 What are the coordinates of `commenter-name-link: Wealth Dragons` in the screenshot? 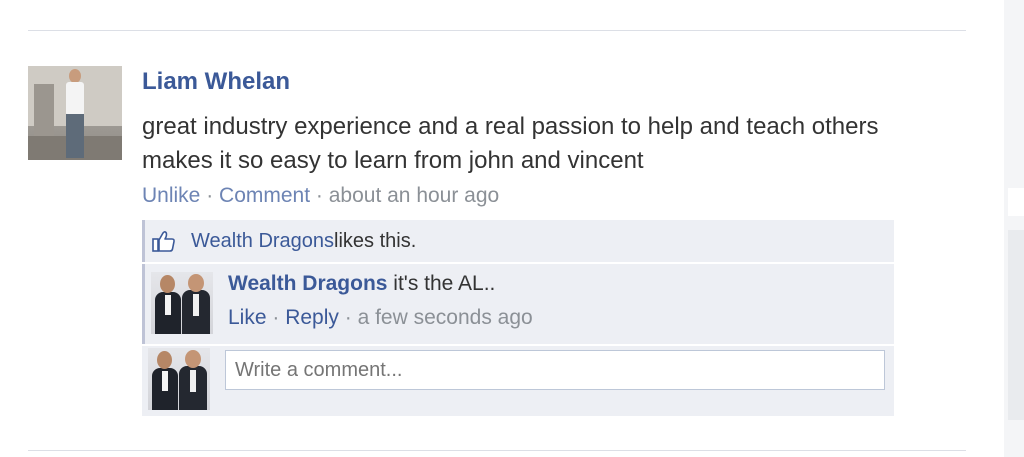 It's located at (307, 283).